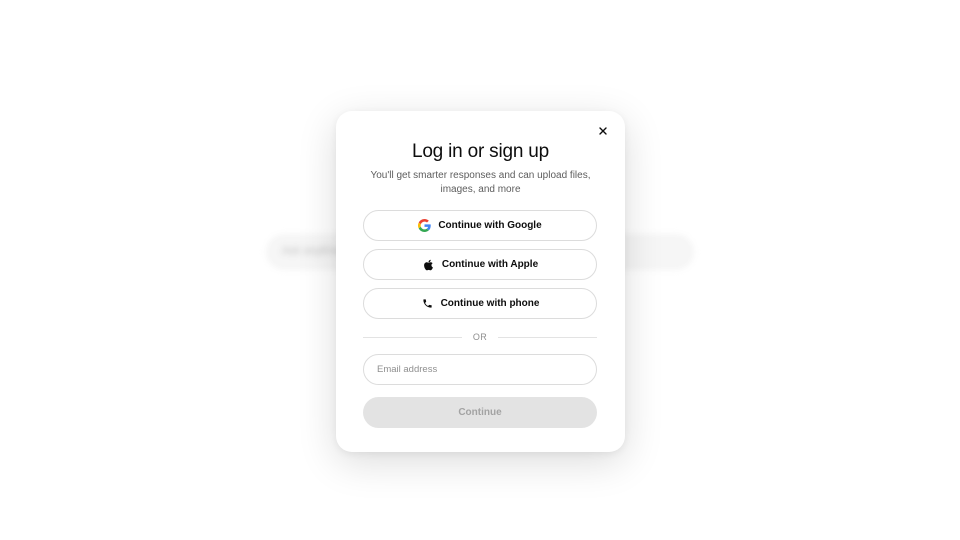 The height and width of the screenshot is (540, 960). Describe the element at coordinates (480, 369) in the screenshot. I see `email-field` at that location.